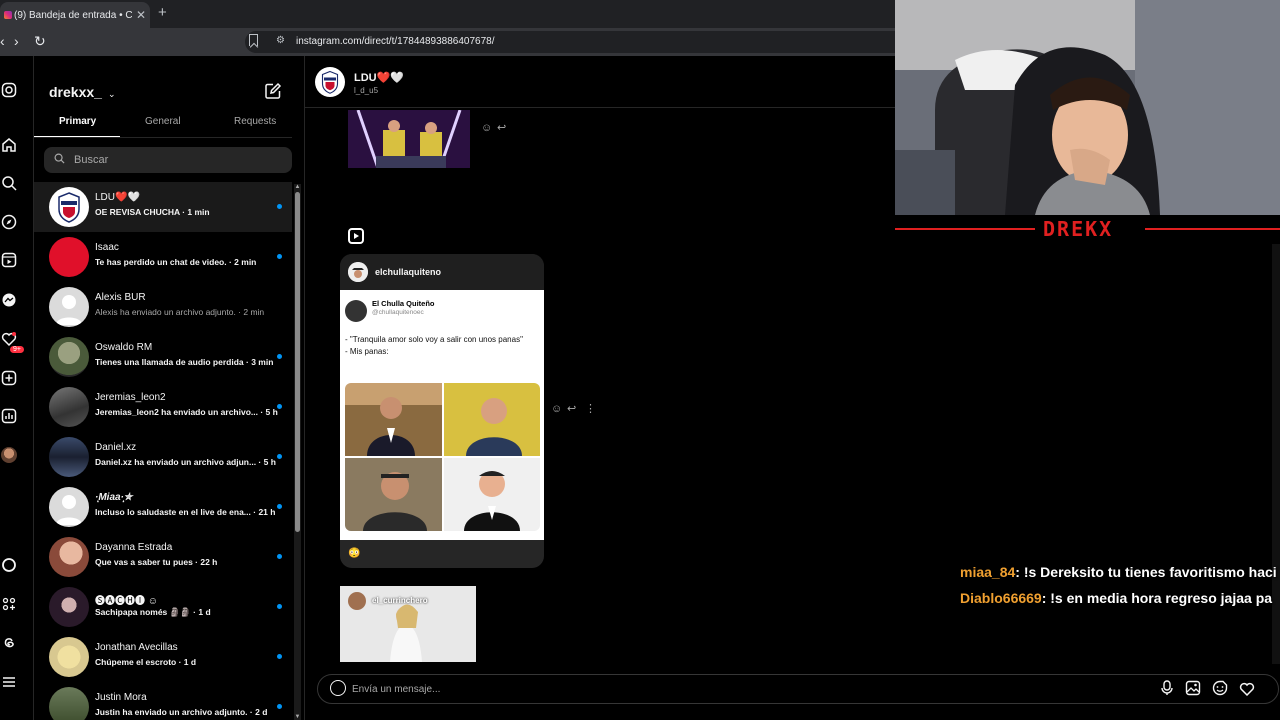  I want to click on compose-icon, so click(273, 93).